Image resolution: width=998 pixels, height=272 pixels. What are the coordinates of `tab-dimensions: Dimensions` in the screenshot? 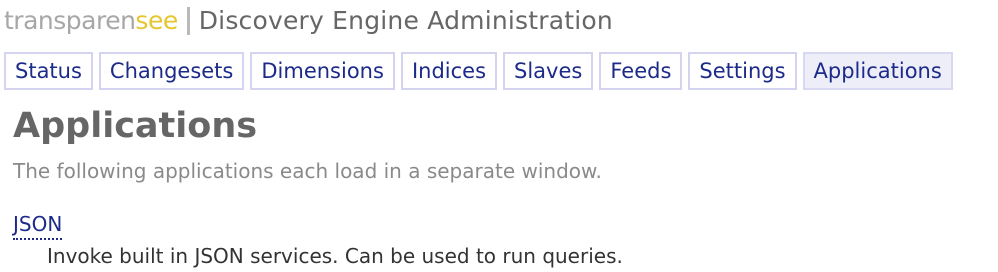 It's located at (322, 71).